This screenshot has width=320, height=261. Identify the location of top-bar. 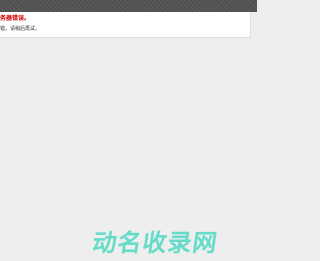
(128, 6).